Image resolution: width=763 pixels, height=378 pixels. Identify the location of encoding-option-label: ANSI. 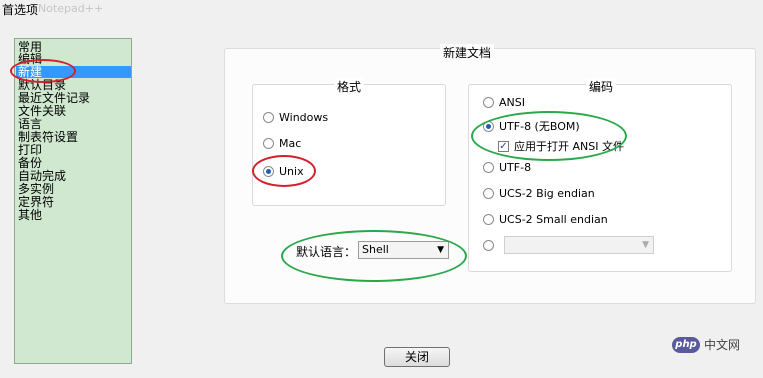
(512, 102).